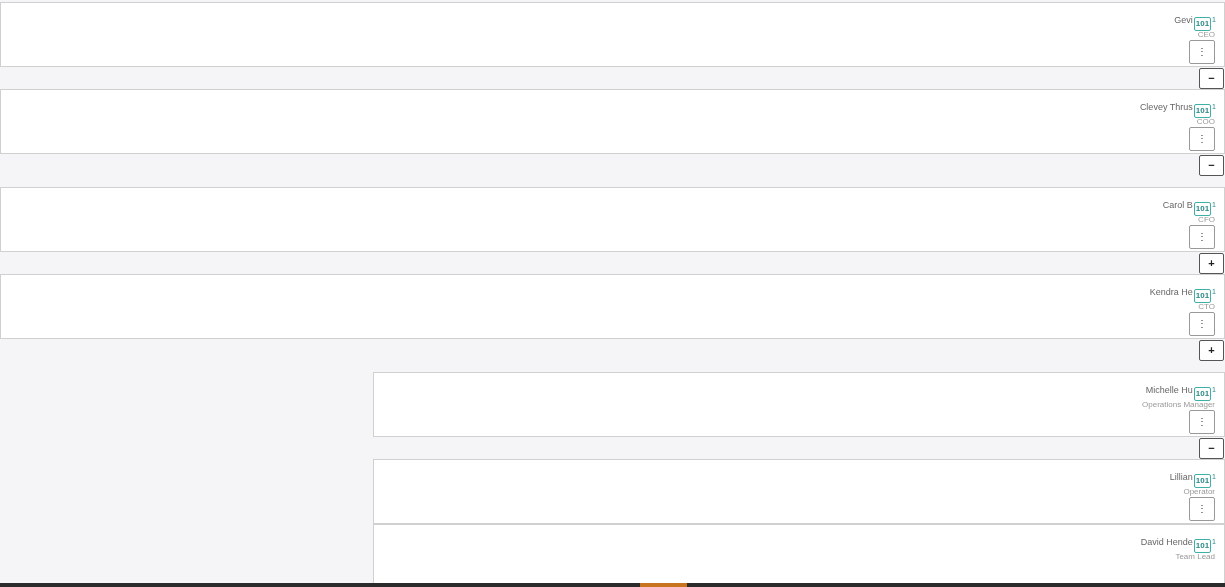 This screenshot has width=1225, height=587. Describe the element at coordinates (1206, 34) in the screenshot. I see `job-title: CEO` at that location.